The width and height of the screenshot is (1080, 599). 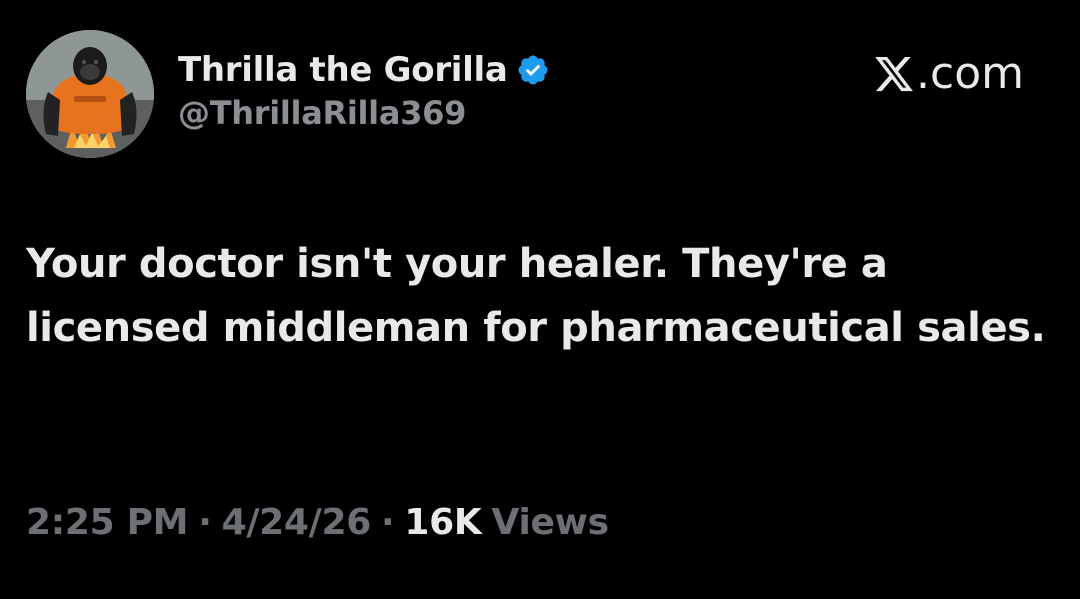 I want to click on avatar, so click(x=90, y=94).